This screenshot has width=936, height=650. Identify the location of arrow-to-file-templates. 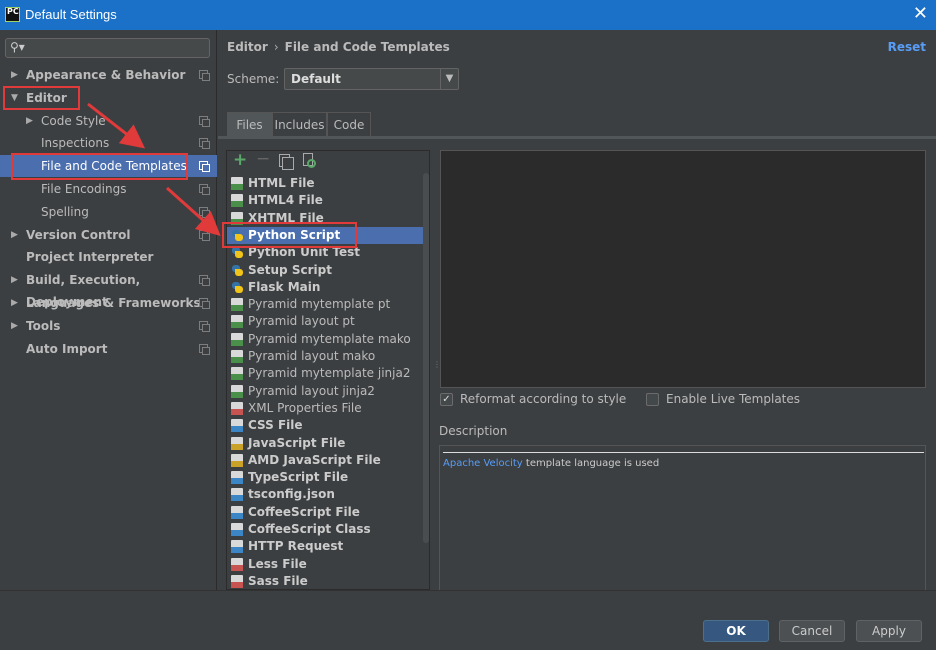
(116, 125).